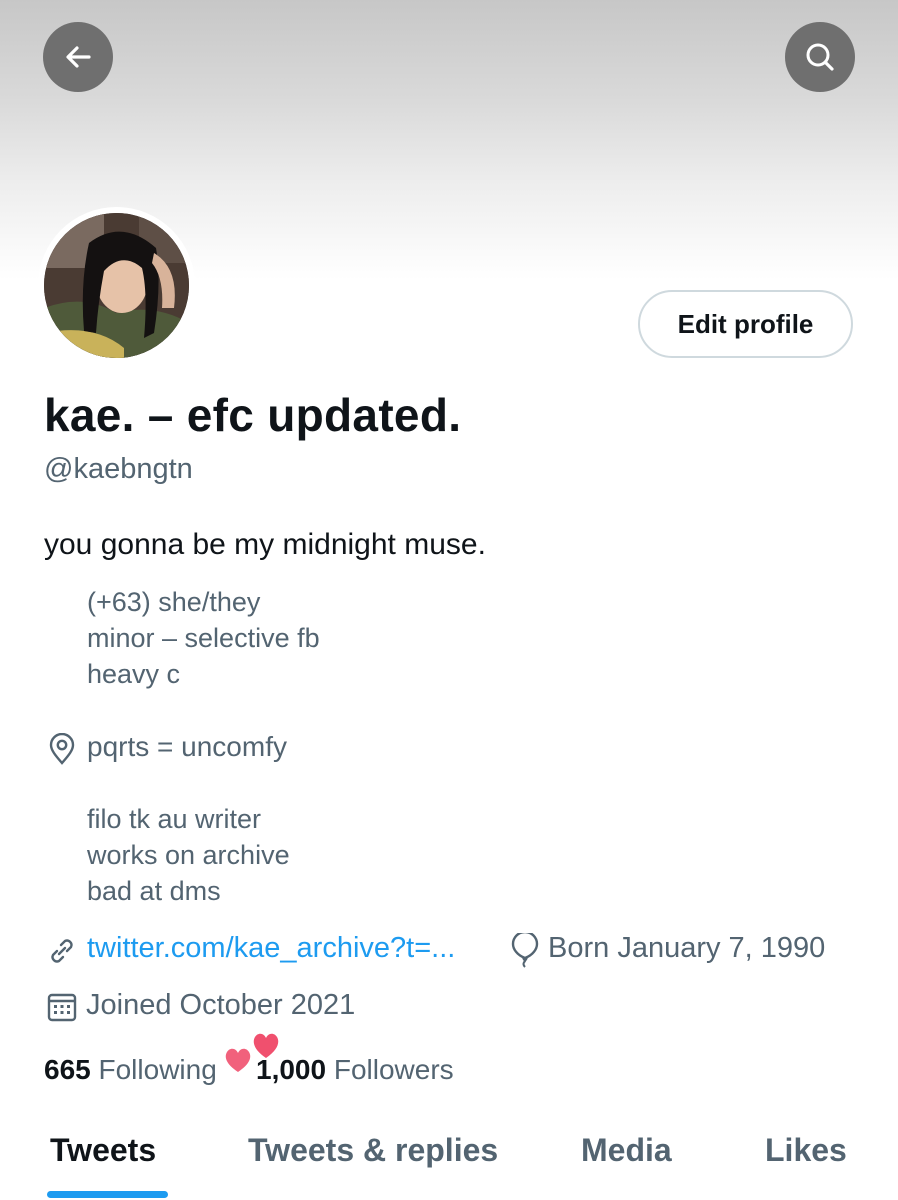 This screenshot has height=1200, width=898. I want to click on birthdate: Born January 7, 1990, so click(687, 948).